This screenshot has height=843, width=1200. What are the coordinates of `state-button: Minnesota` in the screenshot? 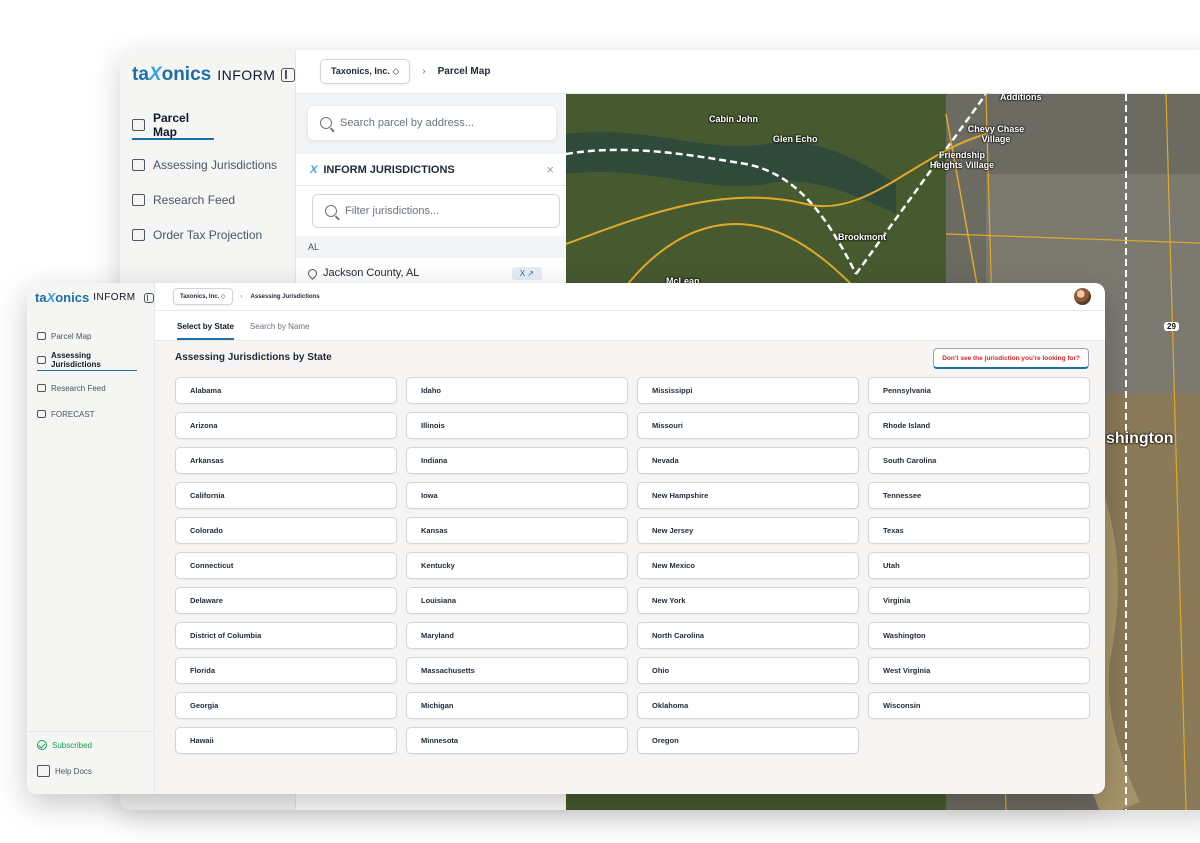 It's located at (517, 740).